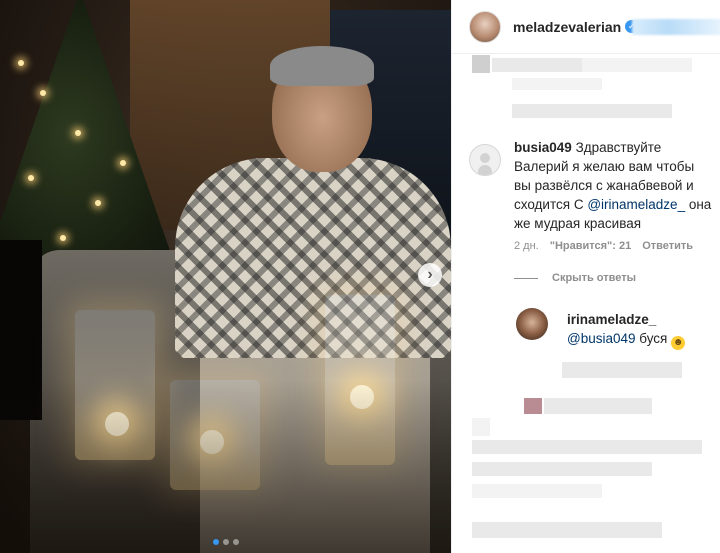 Image resolution: width=720 pixels, height=553 pixels. I want to click on comment-meta: 2 дн. "Нравится": 21 Ответить, so click(617, 246).